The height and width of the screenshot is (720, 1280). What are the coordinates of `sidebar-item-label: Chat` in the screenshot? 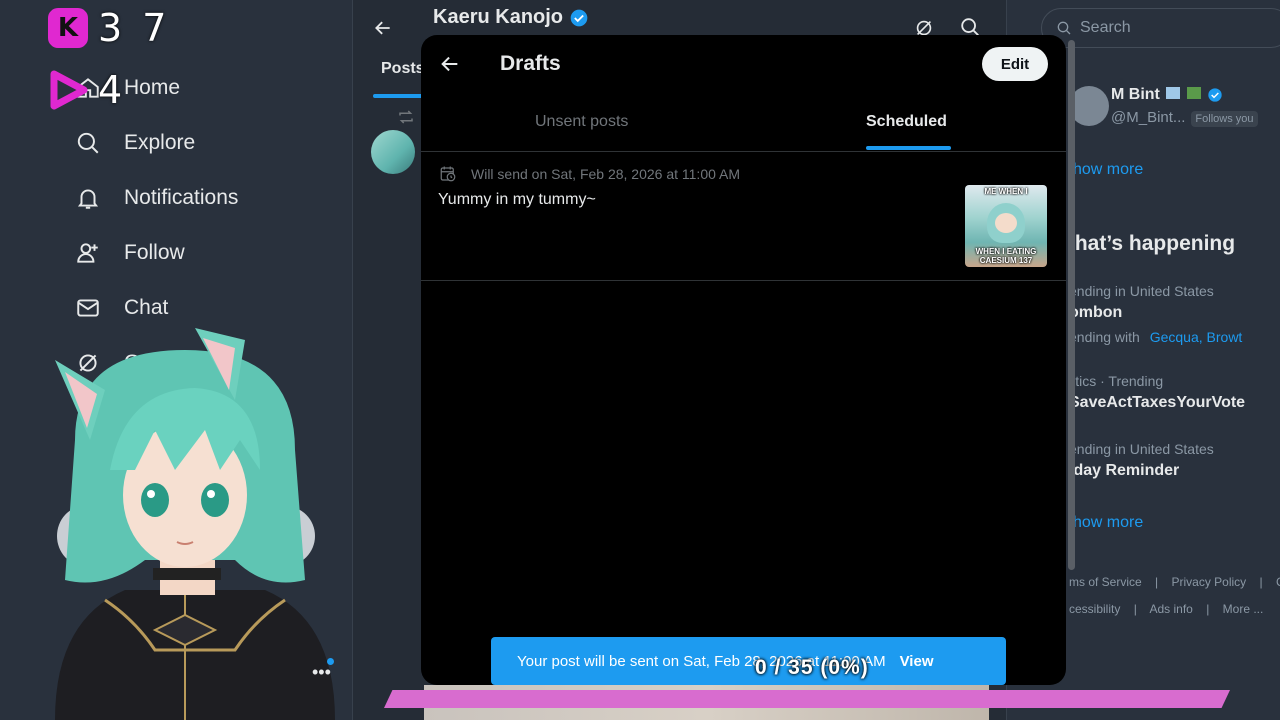 It's located at (146, 307).